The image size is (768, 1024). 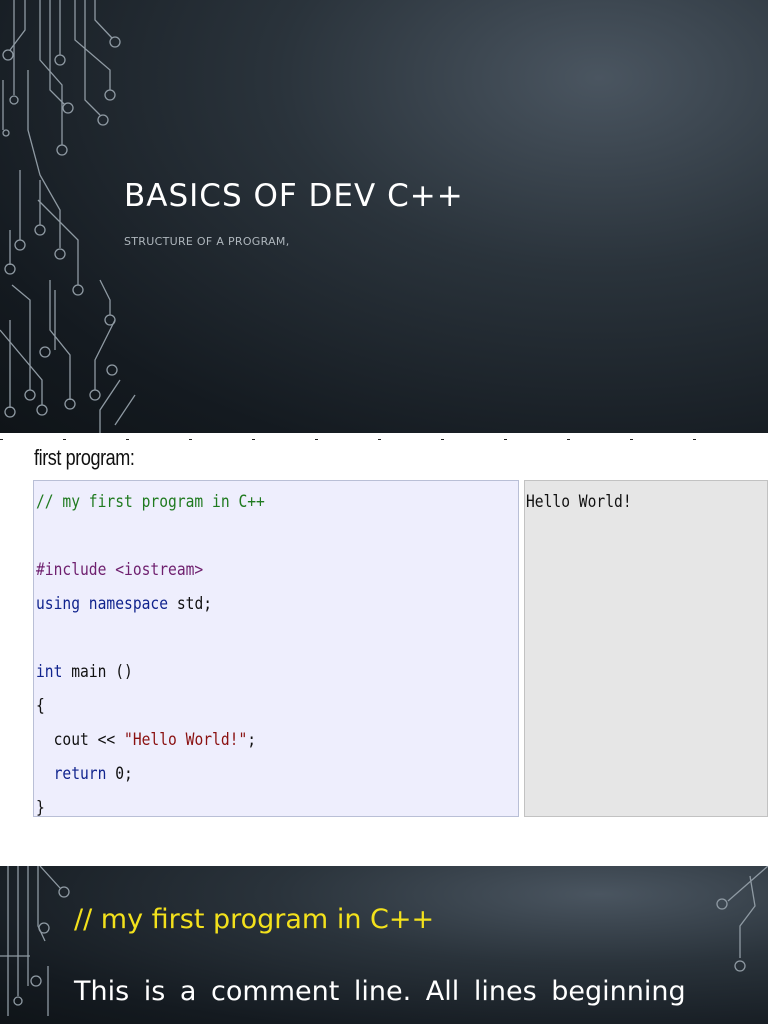 What do you see at coordinates (40, 706) in the screenshot?
I see `code-line: {` at bounding box center [40, 706].